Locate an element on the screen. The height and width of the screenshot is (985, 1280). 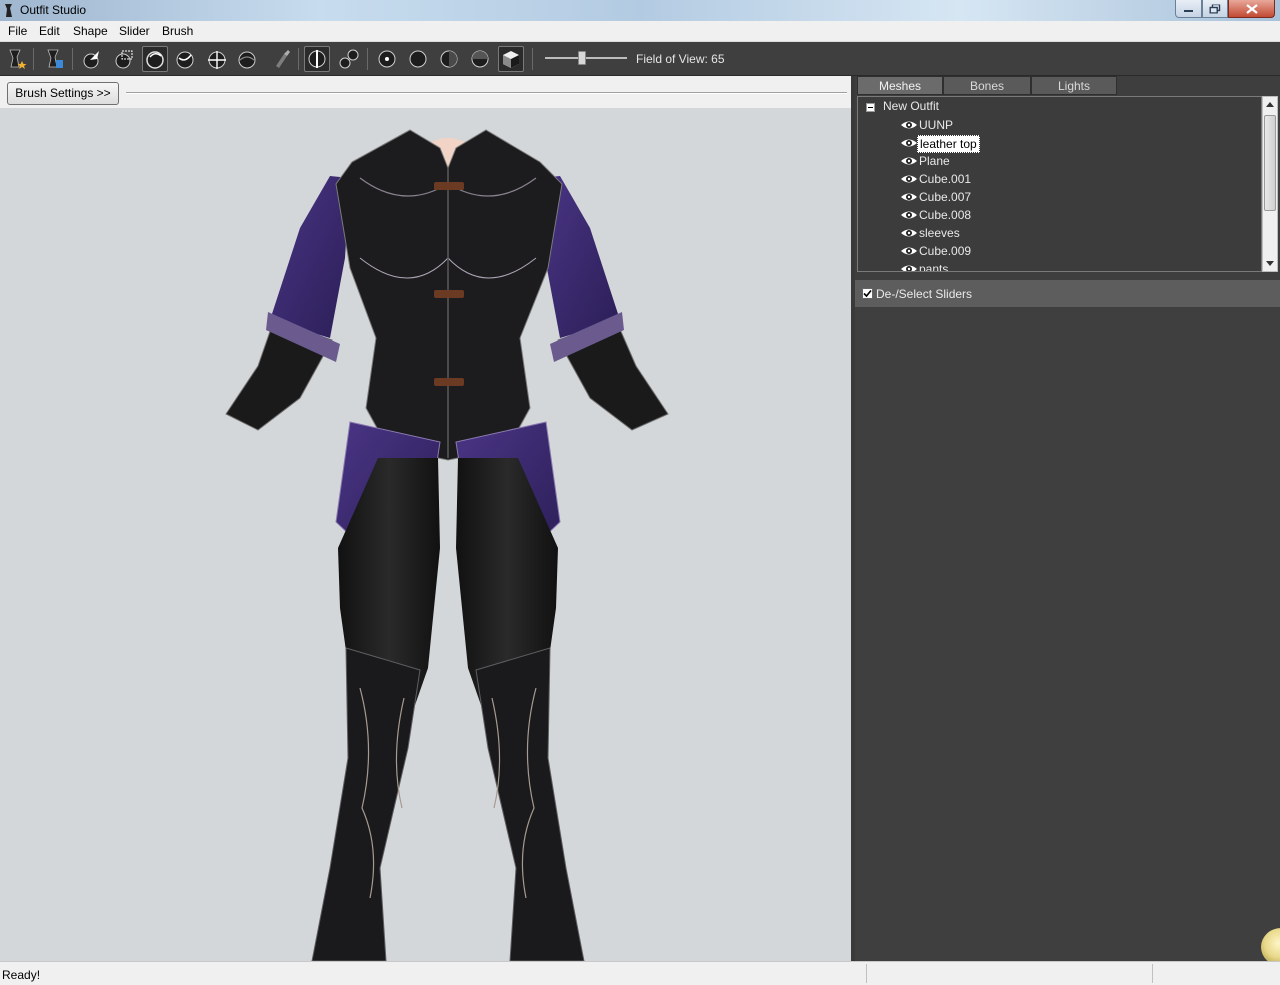
texture-icon is located at coordinates (480, 59).